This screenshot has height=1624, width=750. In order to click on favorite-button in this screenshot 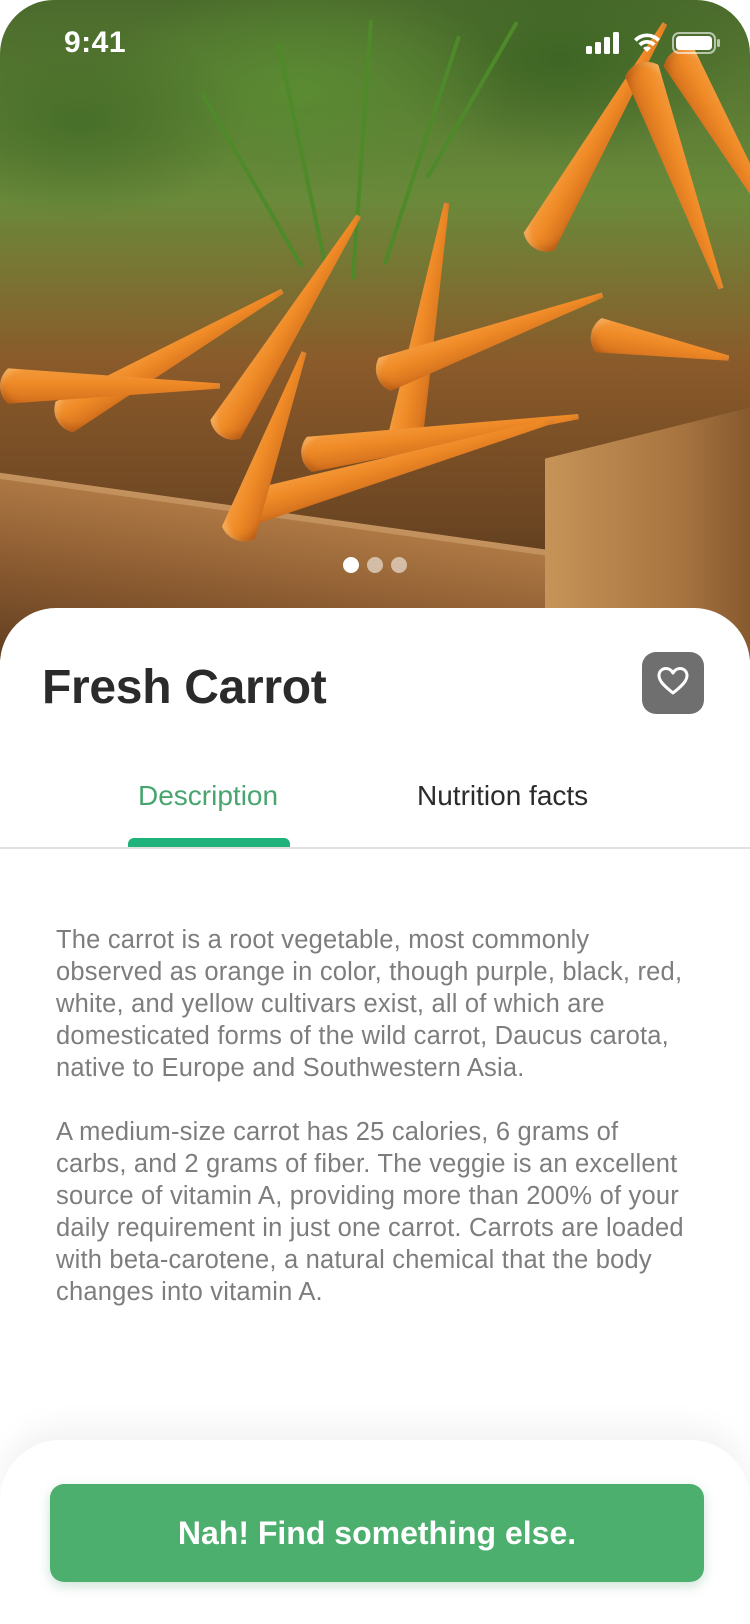, I will do `click(673, 683)`.